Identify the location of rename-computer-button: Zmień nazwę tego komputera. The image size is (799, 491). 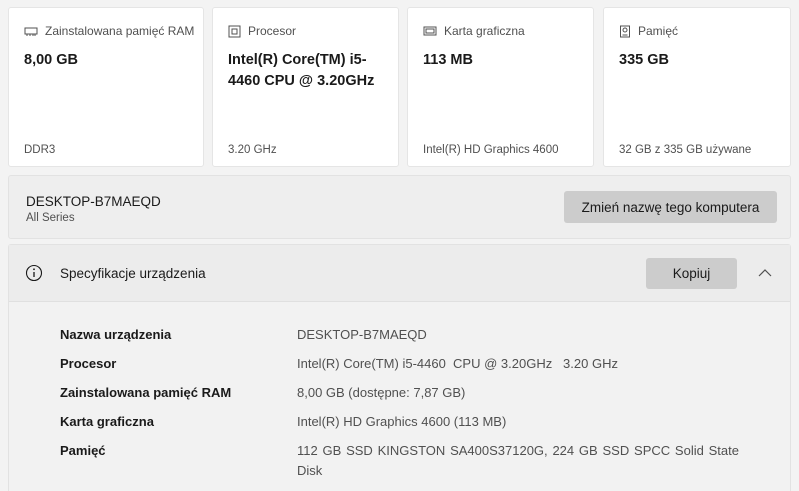
(670, 207).